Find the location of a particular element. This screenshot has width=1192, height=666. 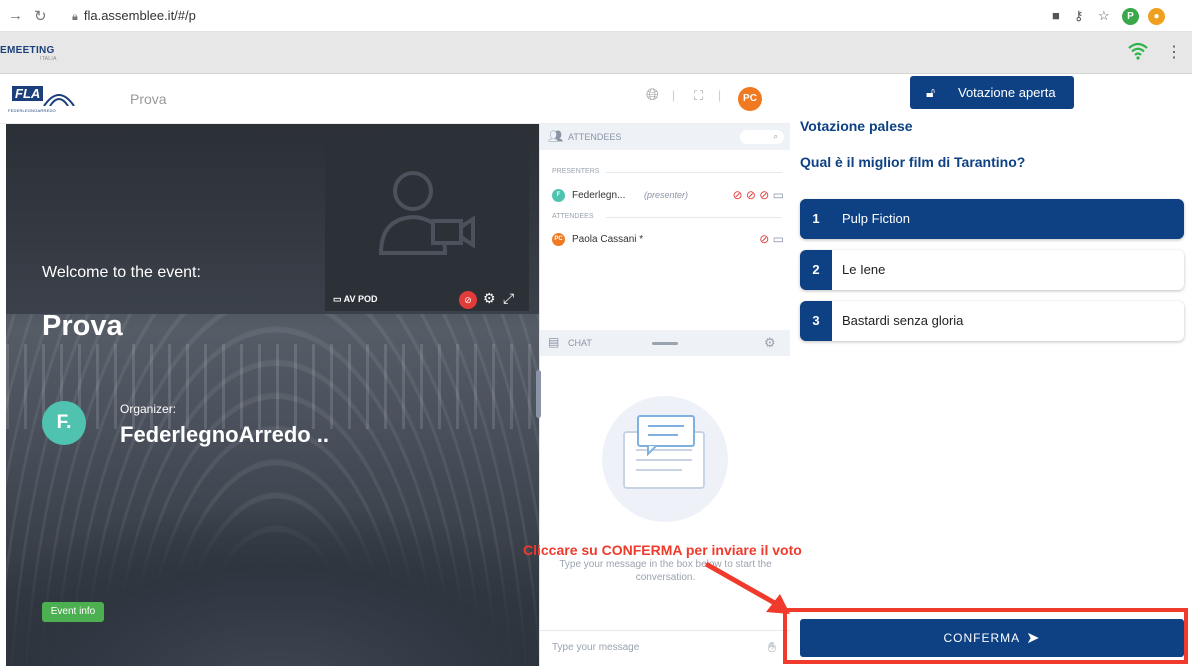

mic-off-icon: ⊘ is located at coordinates (737, 195).